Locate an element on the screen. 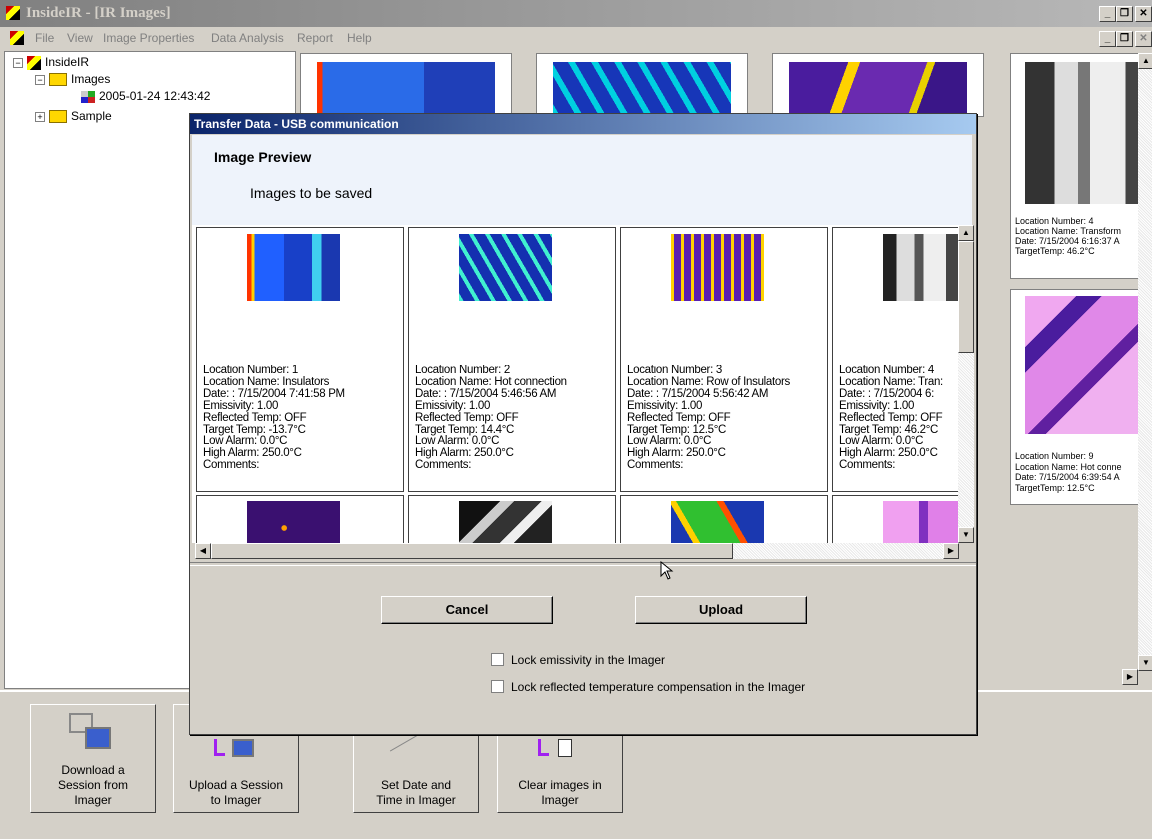  tree-session: 2005-01-24 12:43:42 is located at coordinates (145, 96).